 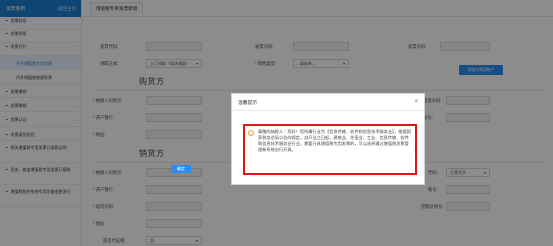 What do you see at coordinates (181, 169) in the screenshot?
I see `confirm-button: 确定` at bounding box center [181, 169].